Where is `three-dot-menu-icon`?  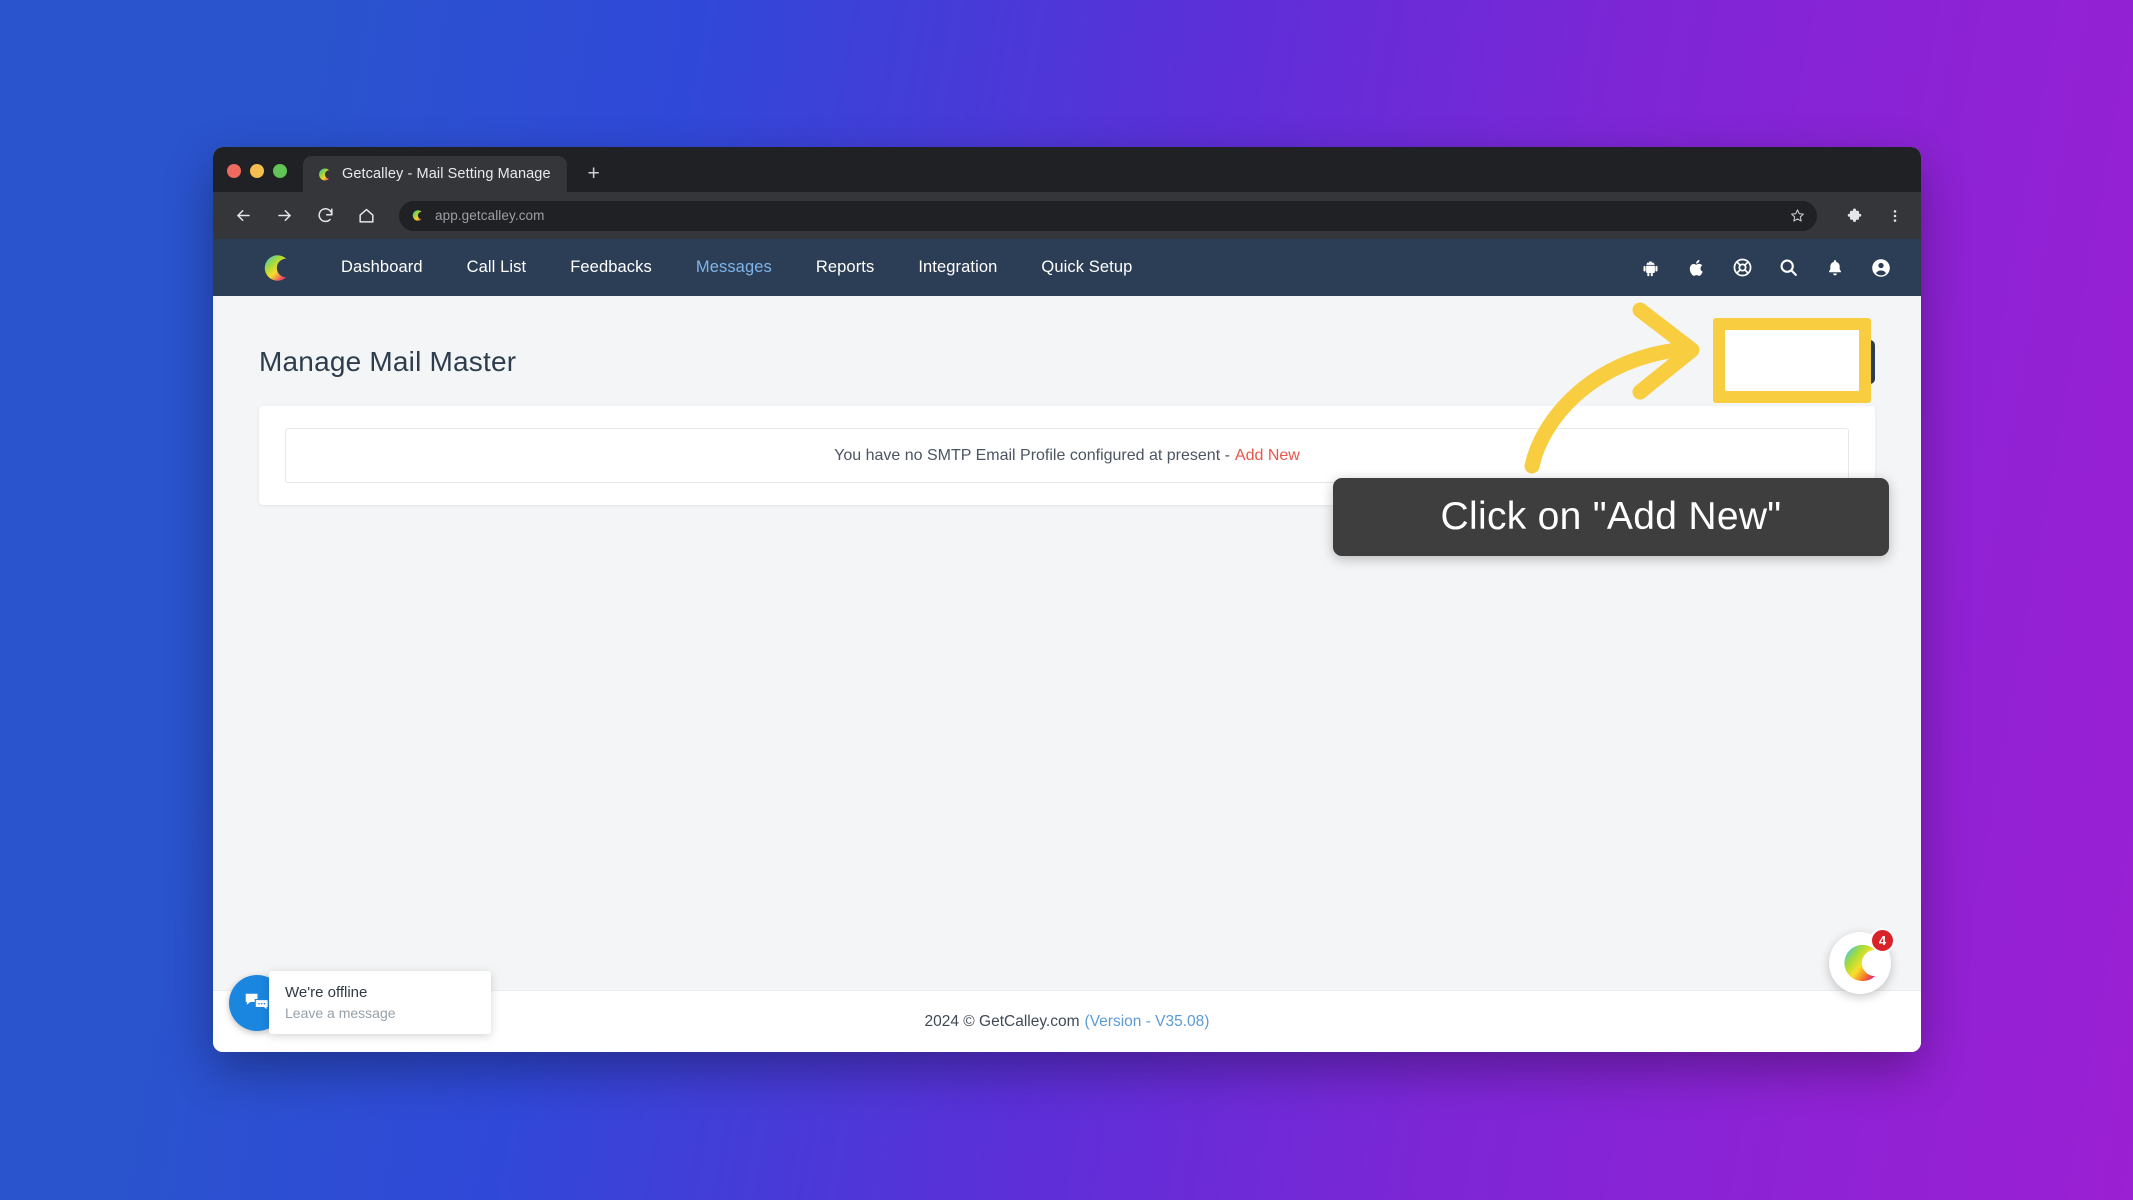 three-dot-menu-icon is located at coordinates (1895, 216).